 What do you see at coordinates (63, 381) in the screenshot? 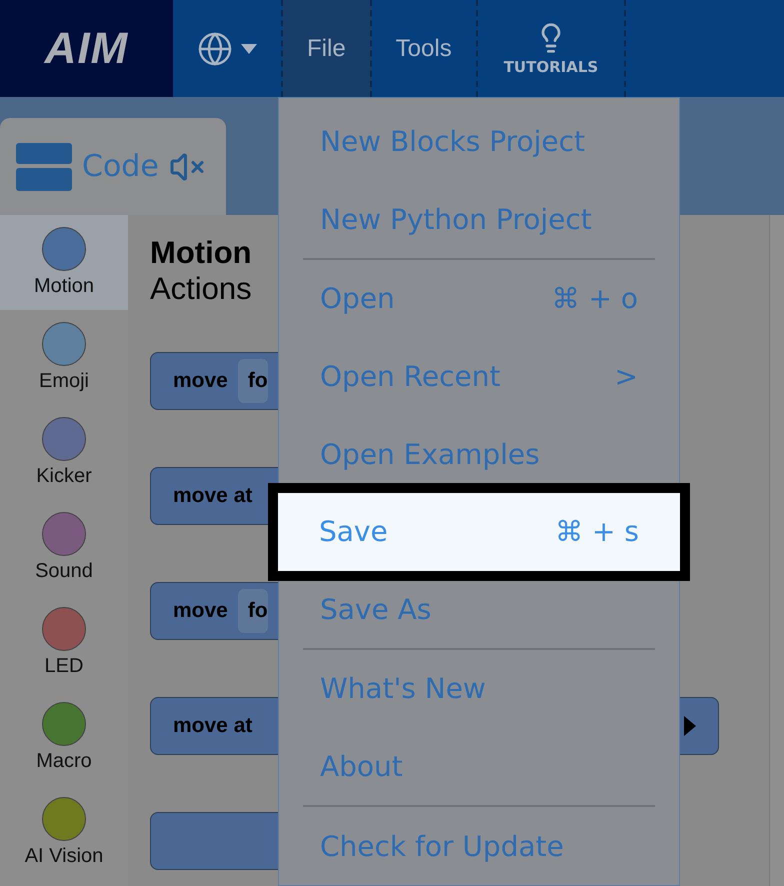
I see `category-label: Emoji` at bounding box center [63, 381].